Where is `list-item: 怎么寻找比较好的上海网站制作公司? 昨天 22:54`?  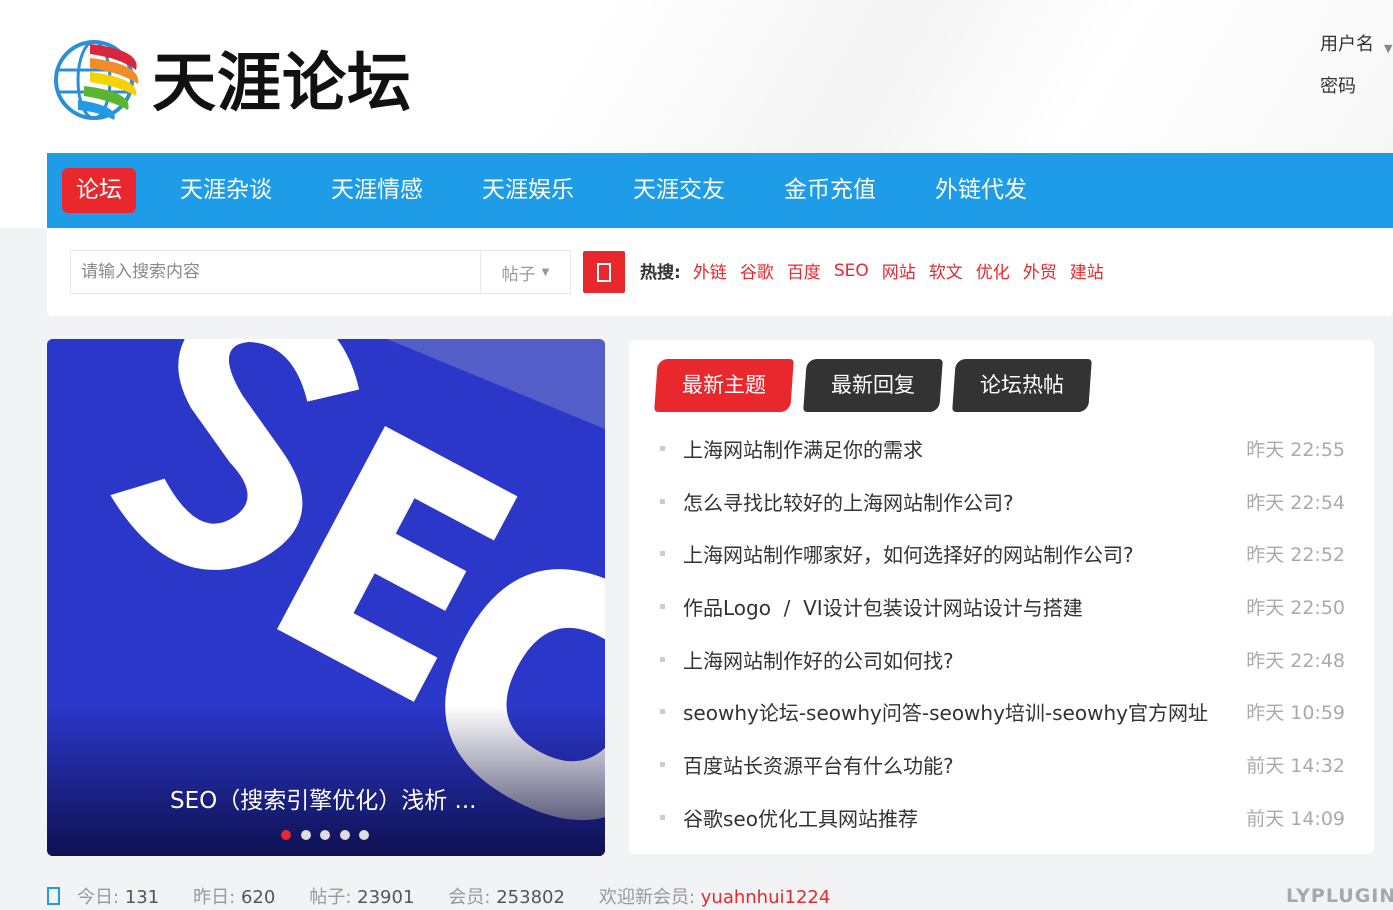 list-item: 怎么寻找比较好的上海网站制作公司? 昨天 22:54 is located at coordinates (1002, 501).